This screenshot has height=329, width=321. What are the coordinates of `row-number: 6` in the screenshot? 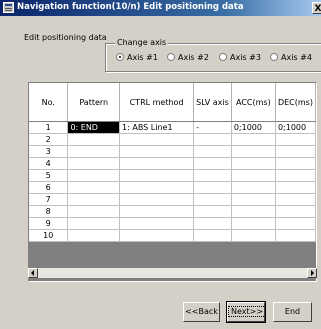 It's located at (49, 187).